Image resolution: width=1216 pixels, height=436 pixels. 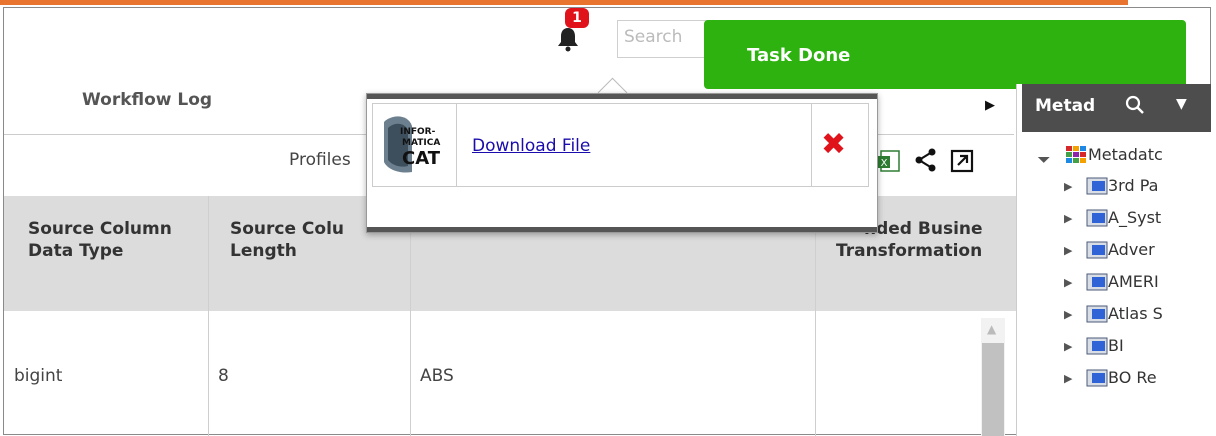 What do you see at coordinates (1116, 345) in the screenshot?
I see `tree-item: BI` at bounding box center [1116, 345].